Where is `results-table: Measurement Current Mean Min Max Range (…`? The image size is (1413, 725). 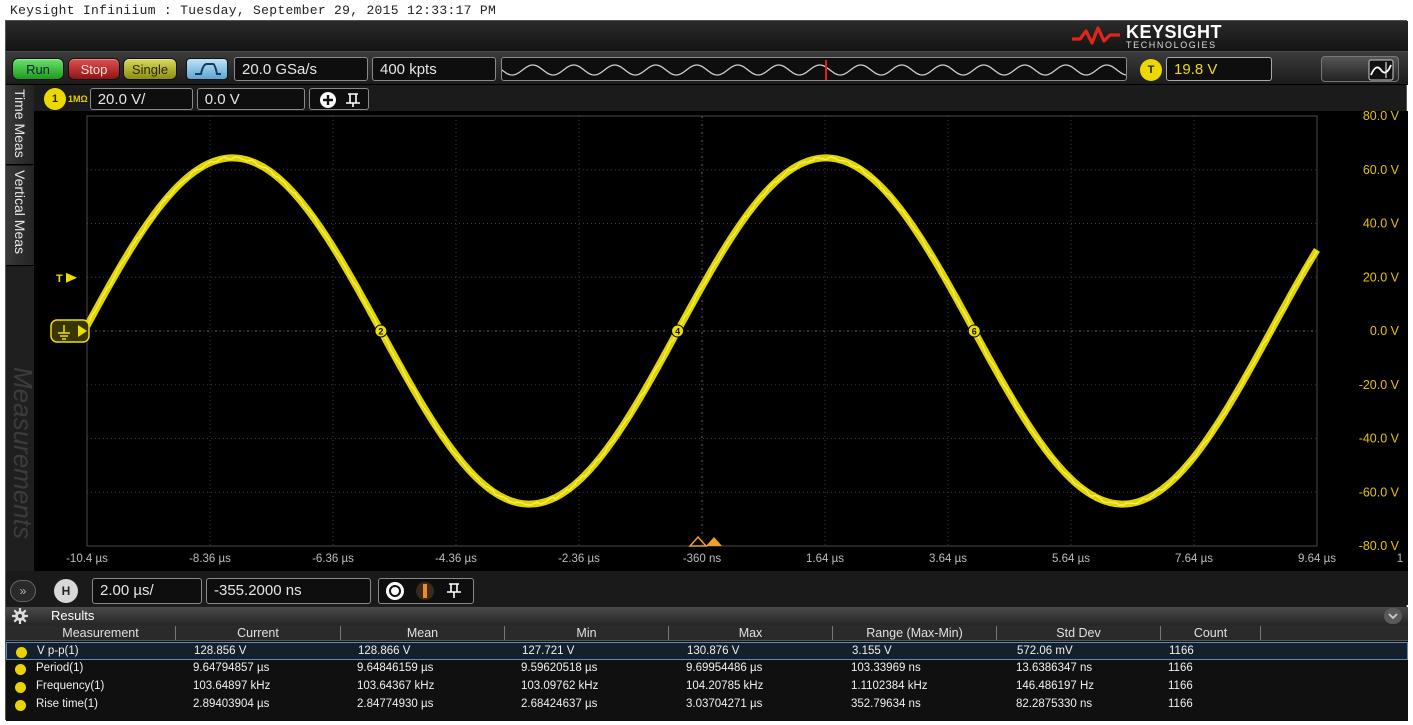 results-table: Measurement Current Mean Min Max Range (… is located at coordinates (707, 673).